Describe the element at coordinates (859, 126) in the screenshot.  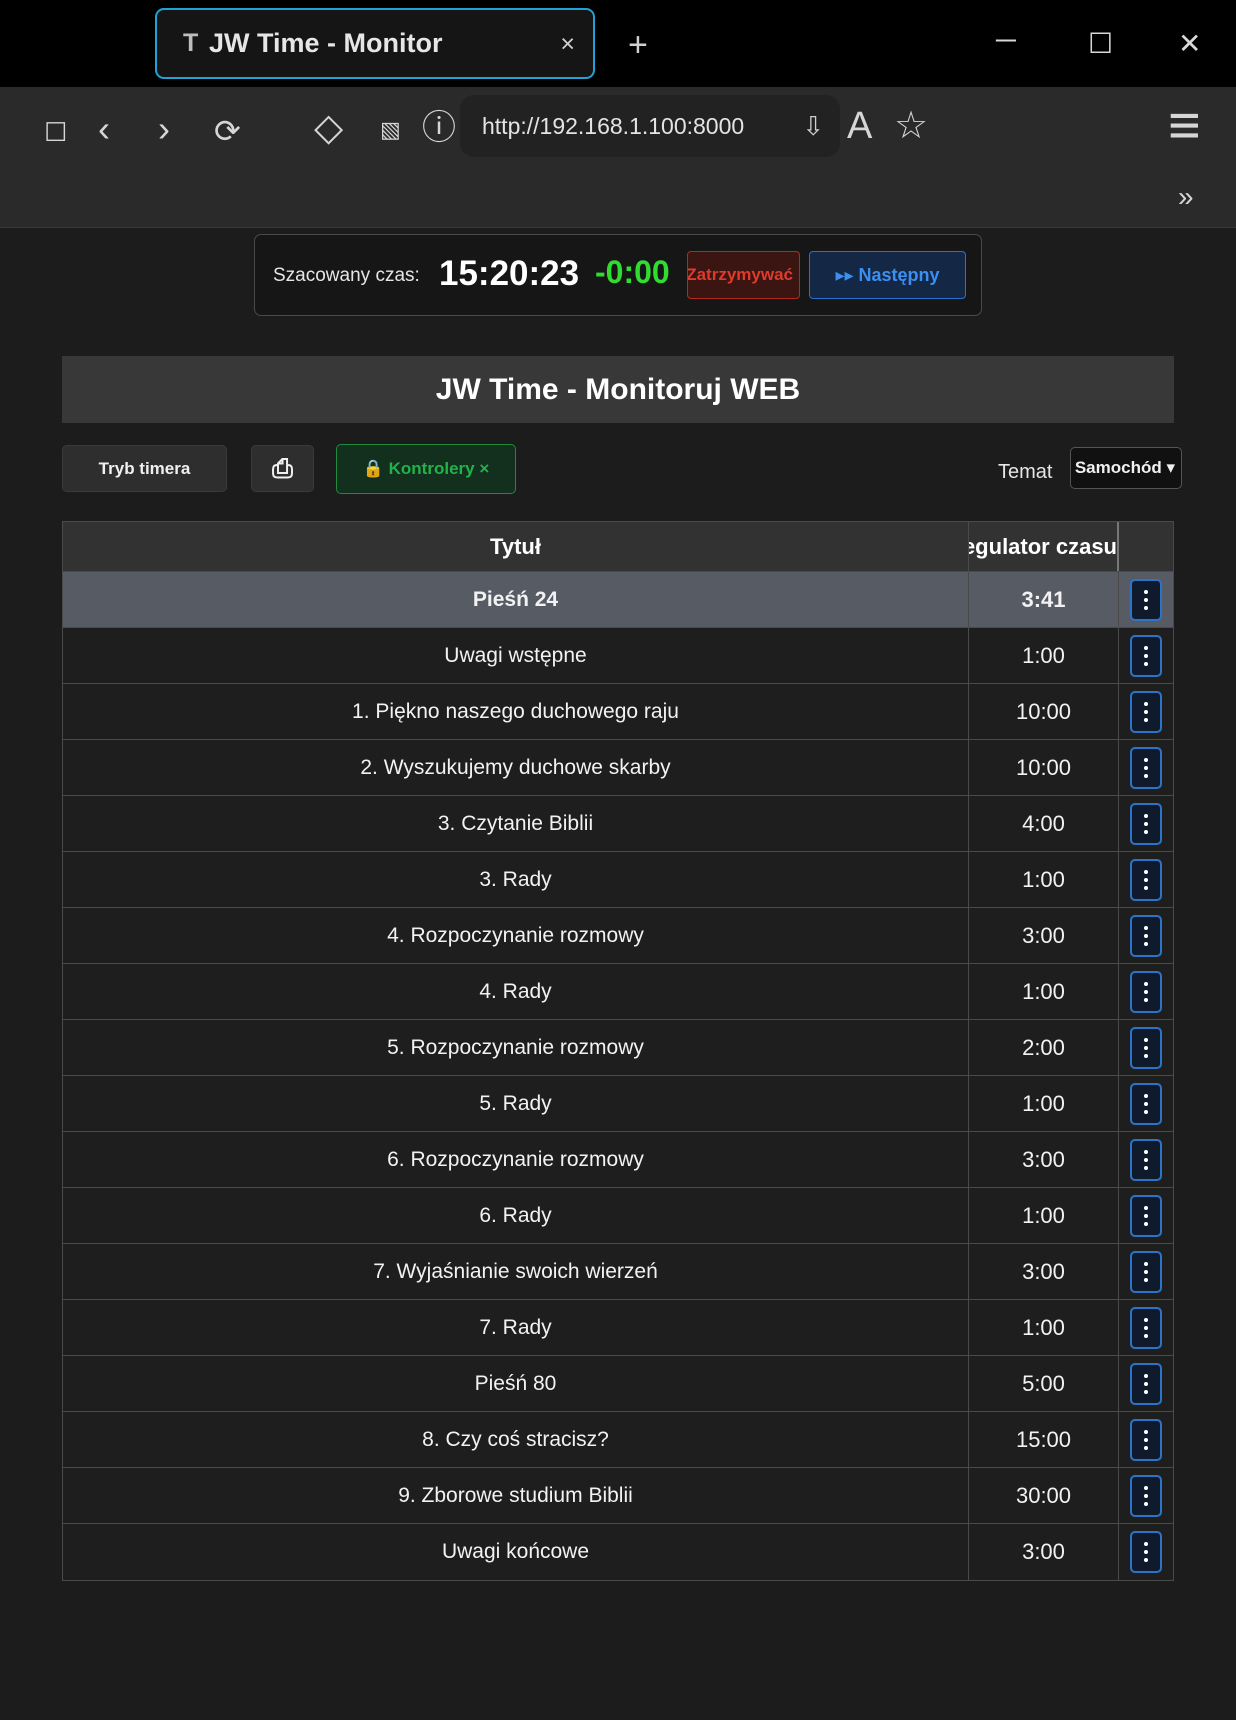
I see `text-size-icon: A` at that location.